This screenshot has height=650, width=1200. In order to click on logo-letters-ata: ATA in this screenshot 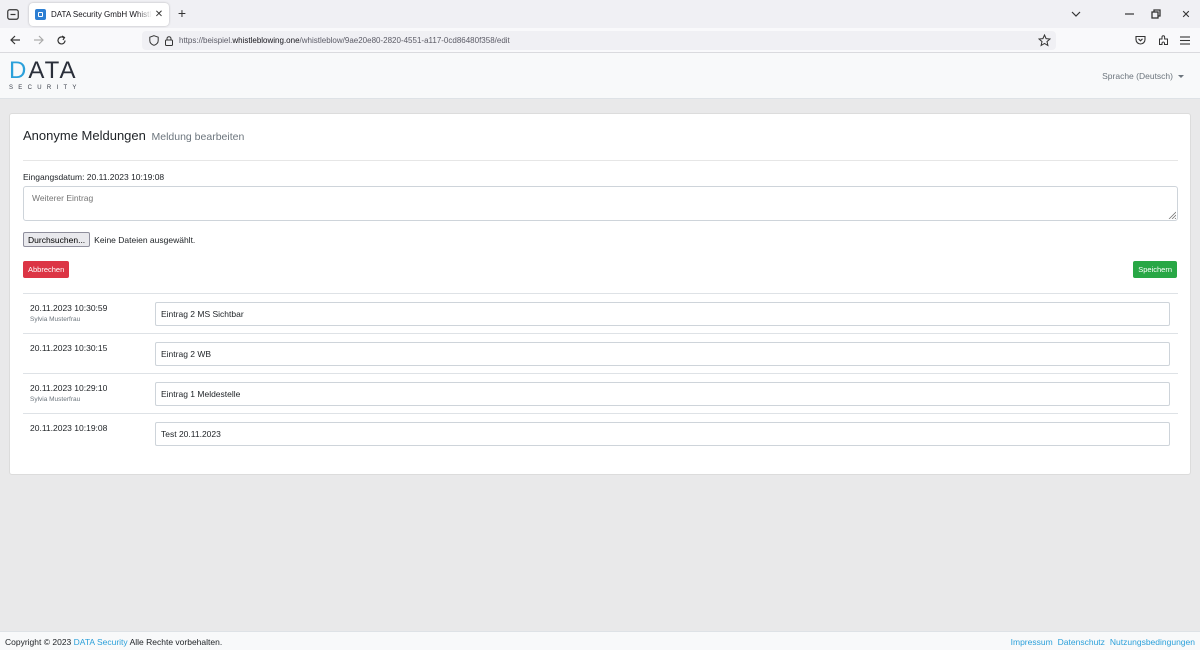, I will do `click(53, 70)`.